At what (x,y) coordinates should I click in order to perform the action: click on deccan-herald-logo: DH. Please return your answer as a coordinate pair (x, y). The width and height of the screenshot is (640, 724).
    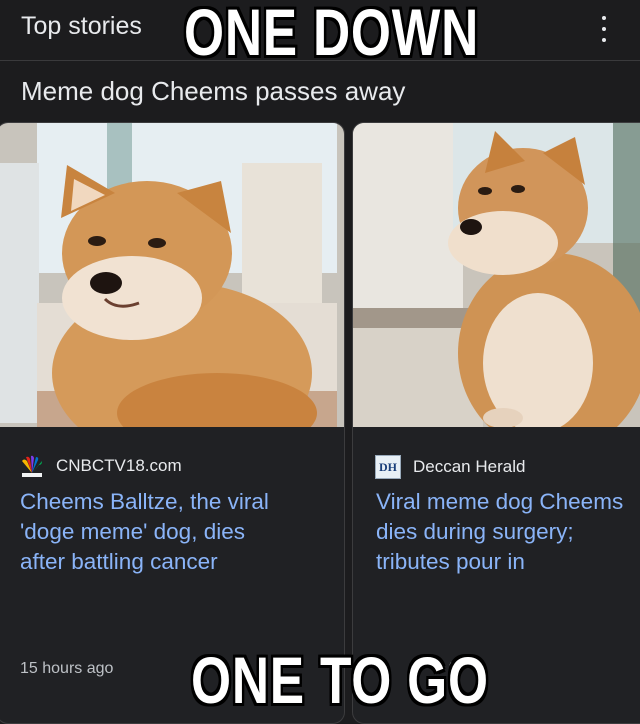
    Looking at the image, I should click on (388, 467).